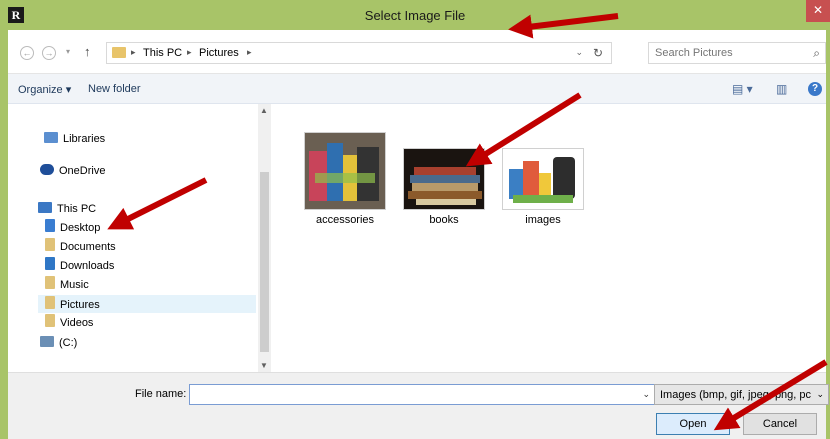 This screenshot has width=830, height=439. Describe the element at coordinates (77, 323) in the screenshot. I see `nav-item-label: Videos` at that location.